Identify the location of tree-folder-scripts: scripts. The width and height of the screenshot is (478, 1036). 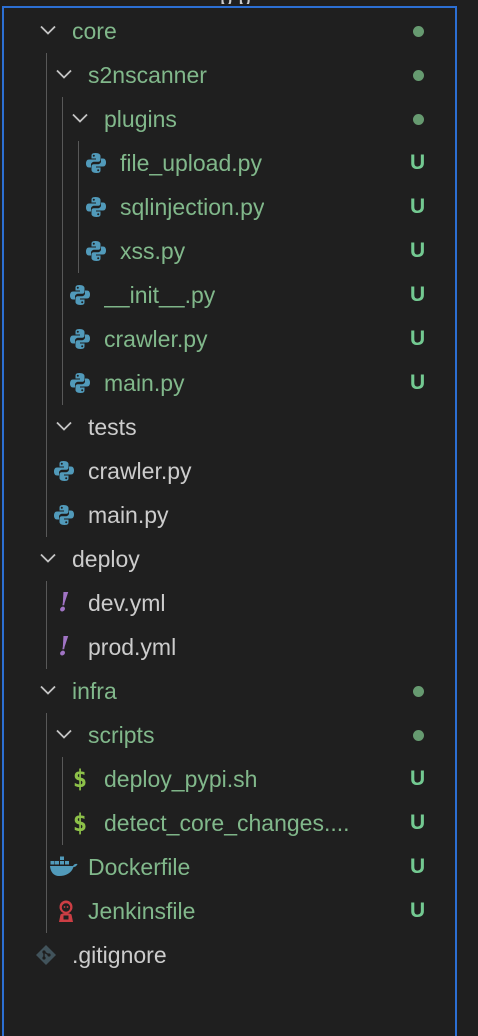
(230, 735).